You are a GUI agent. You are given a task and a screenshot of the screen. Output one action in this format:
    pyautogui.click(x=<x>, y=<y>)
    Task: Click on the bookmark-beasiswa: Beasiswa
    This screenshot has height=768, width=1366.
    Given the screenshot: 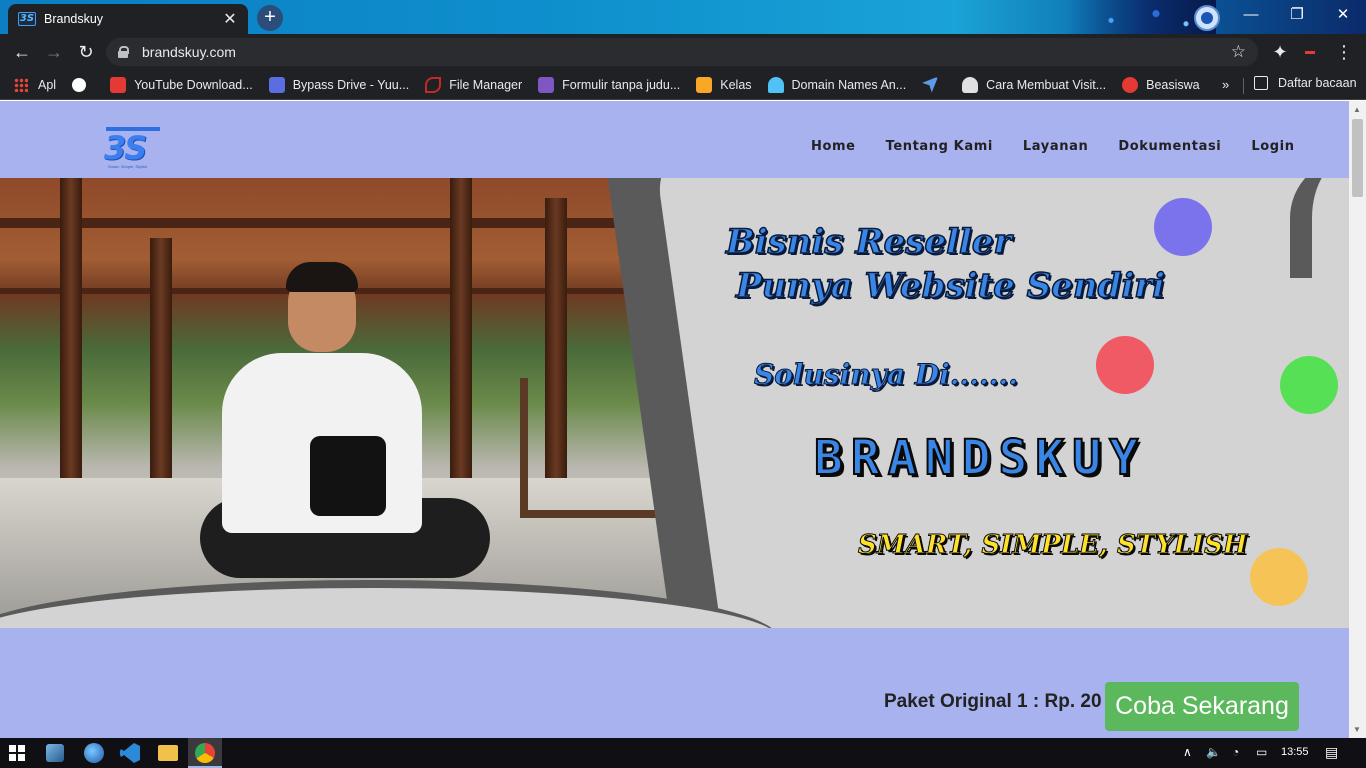 What is the action you would take?
    pyautogui.click(x=1161, y=84)
    